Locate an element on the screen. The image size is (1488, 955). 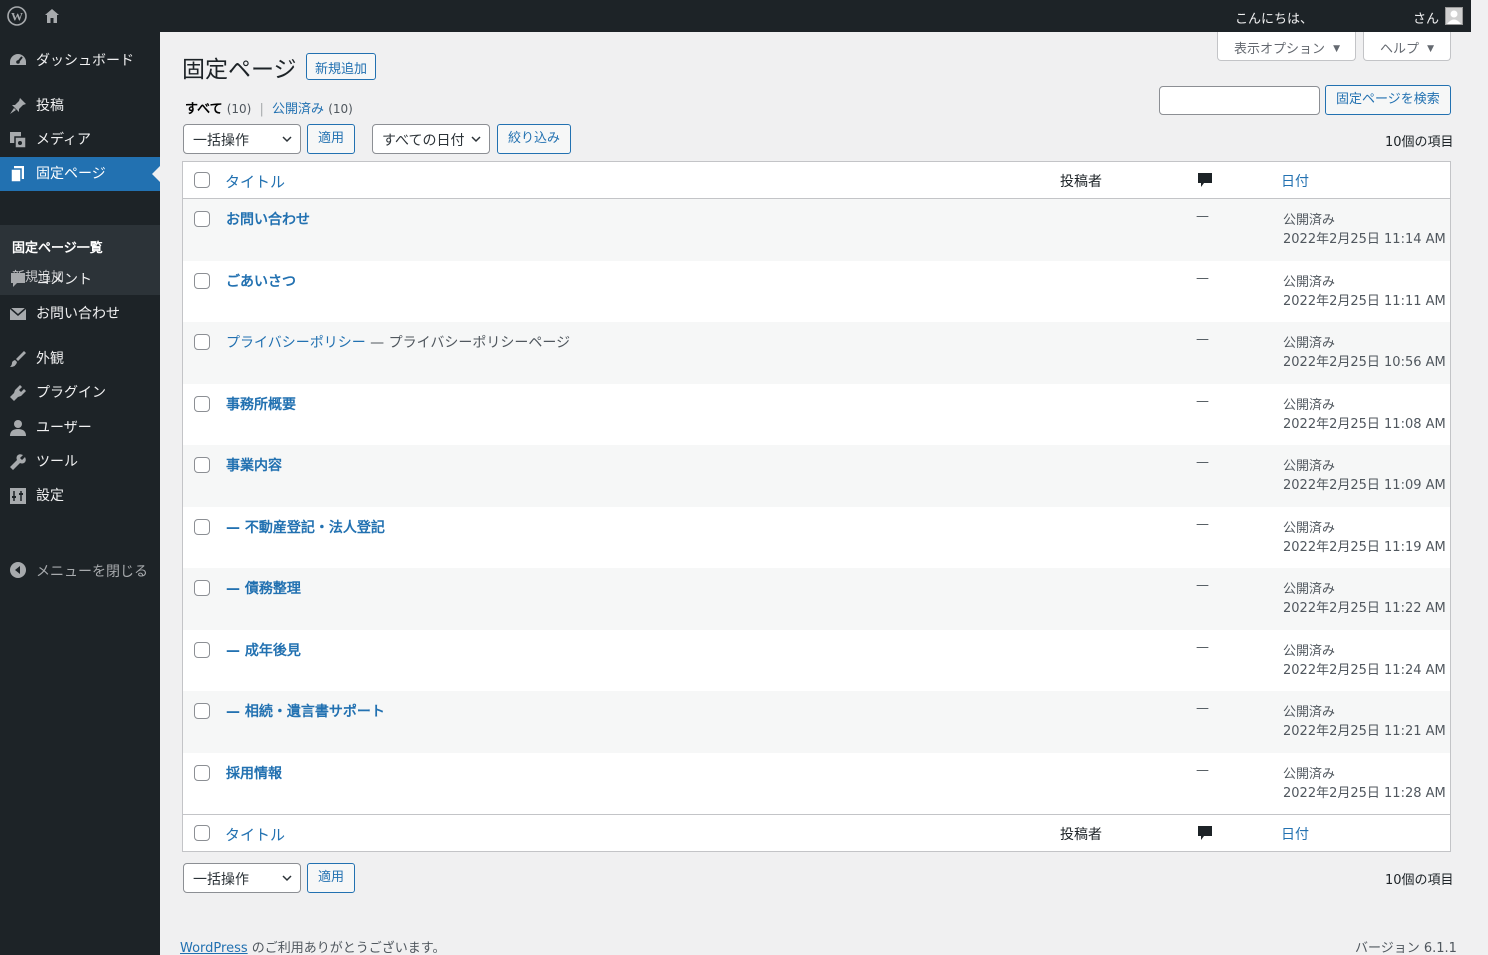
row-title-link: プライバシーポリシー — プライバシーポリシーページ is located at coordinates (398, 342).